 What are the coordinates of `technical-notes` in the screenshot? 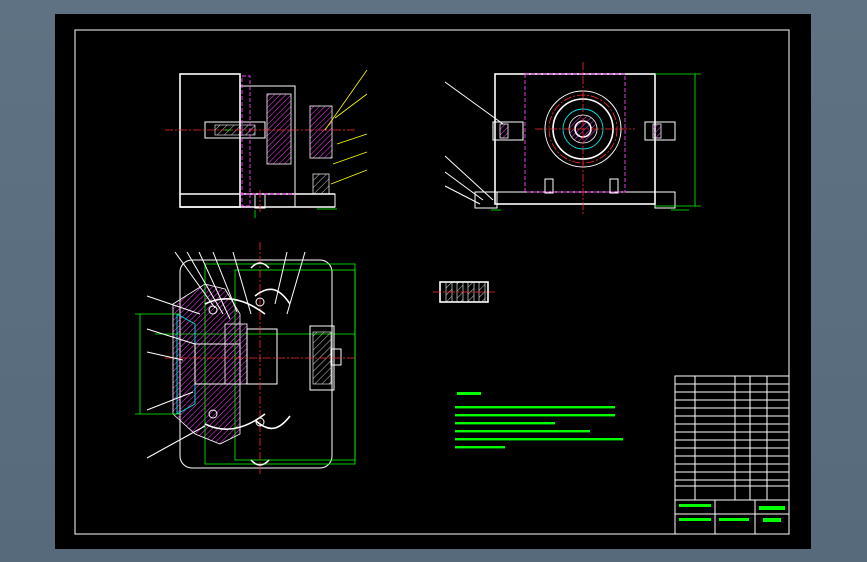 It's located at (539, 420).